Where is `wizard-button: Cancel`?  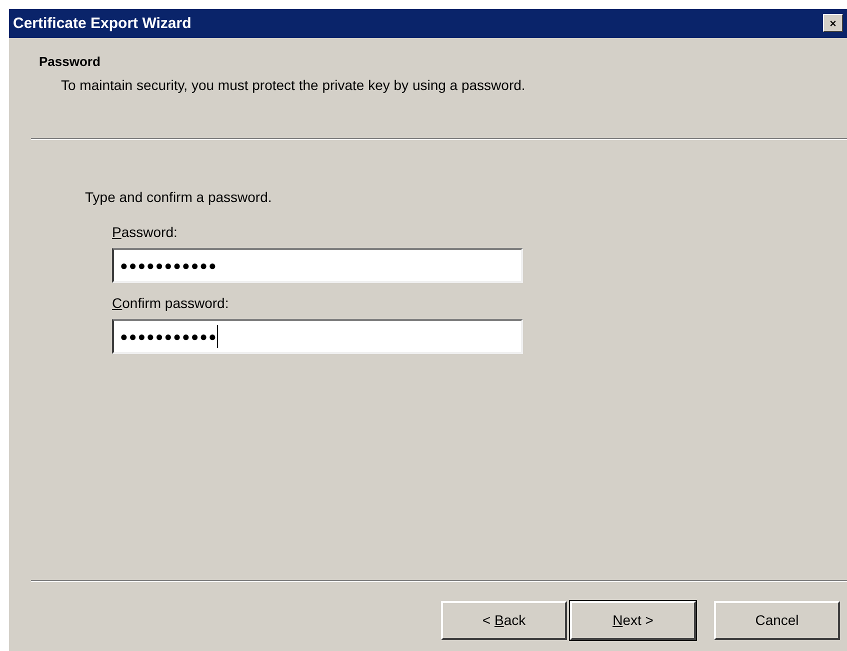 wizard-button: Cancel is located at coordinates (777, 620).